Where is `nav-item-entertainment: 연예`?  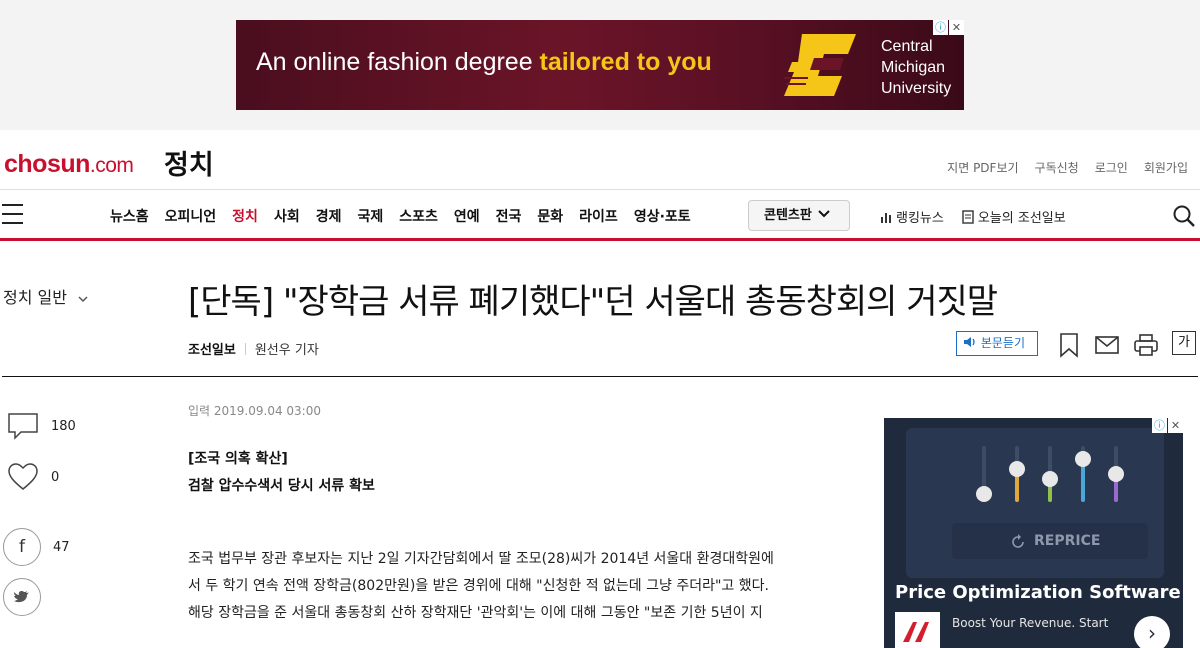 nav-item-entertainment: 연예 is located at coordinates (467, 216).